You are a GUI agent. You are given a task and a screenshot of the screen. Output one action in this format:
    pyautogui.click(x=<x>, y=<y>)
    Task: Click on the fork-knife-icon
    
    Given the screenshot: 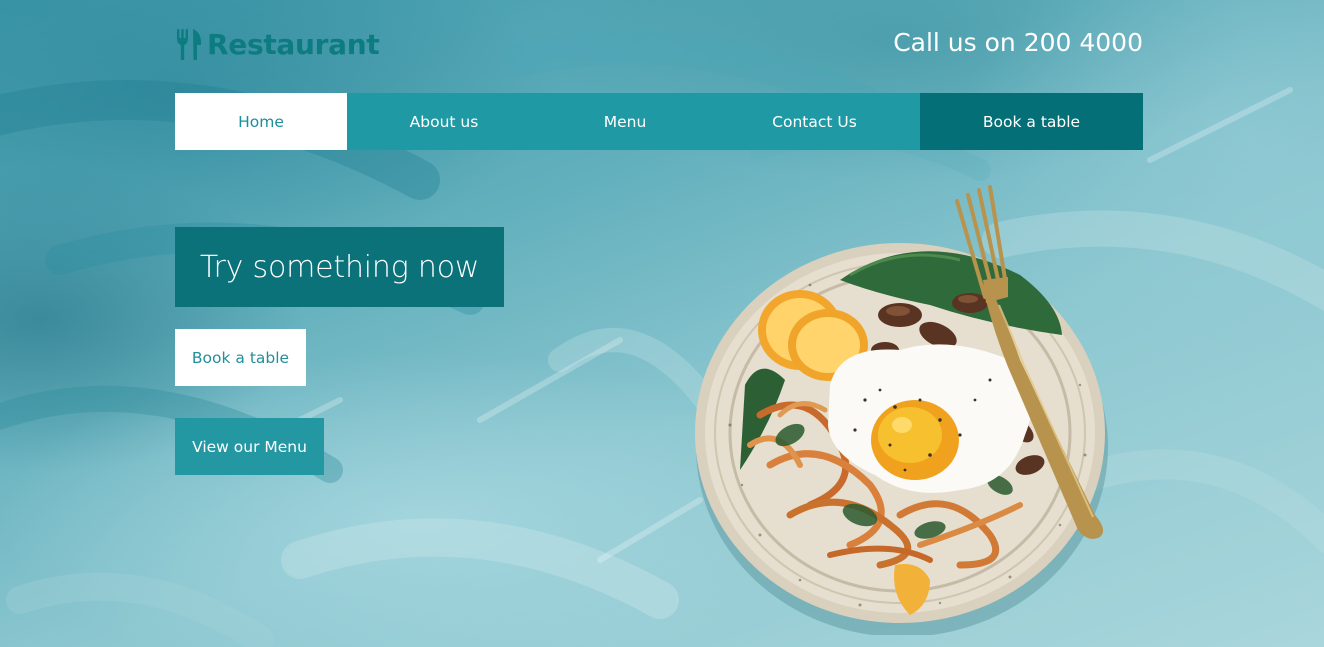 What is the action you would take?
    pyautogui.click(x=189, y=44)
    